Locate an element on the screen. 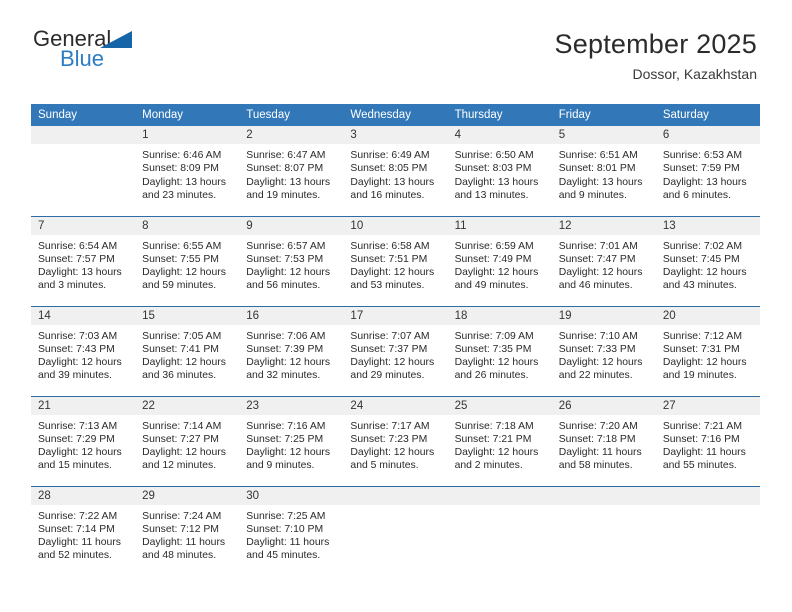 This screenshot has width=792, height=612. day-info-line: Sunrise: 7:25 AM is located at coordinates (286, 516).